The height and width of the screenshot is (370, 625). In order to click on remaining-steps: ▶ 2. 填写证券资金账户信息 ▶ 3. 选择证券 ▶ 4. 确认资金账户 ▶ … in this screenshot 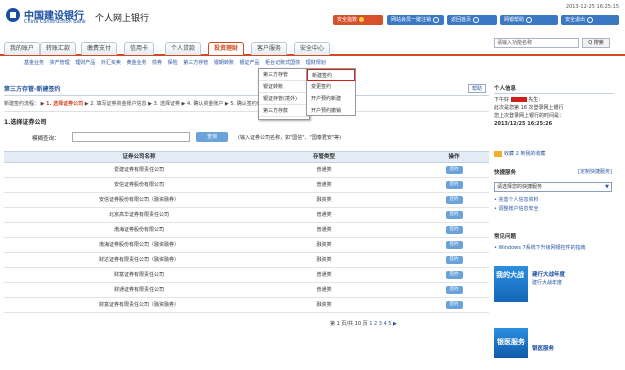, I will do `click(175, 104)`.